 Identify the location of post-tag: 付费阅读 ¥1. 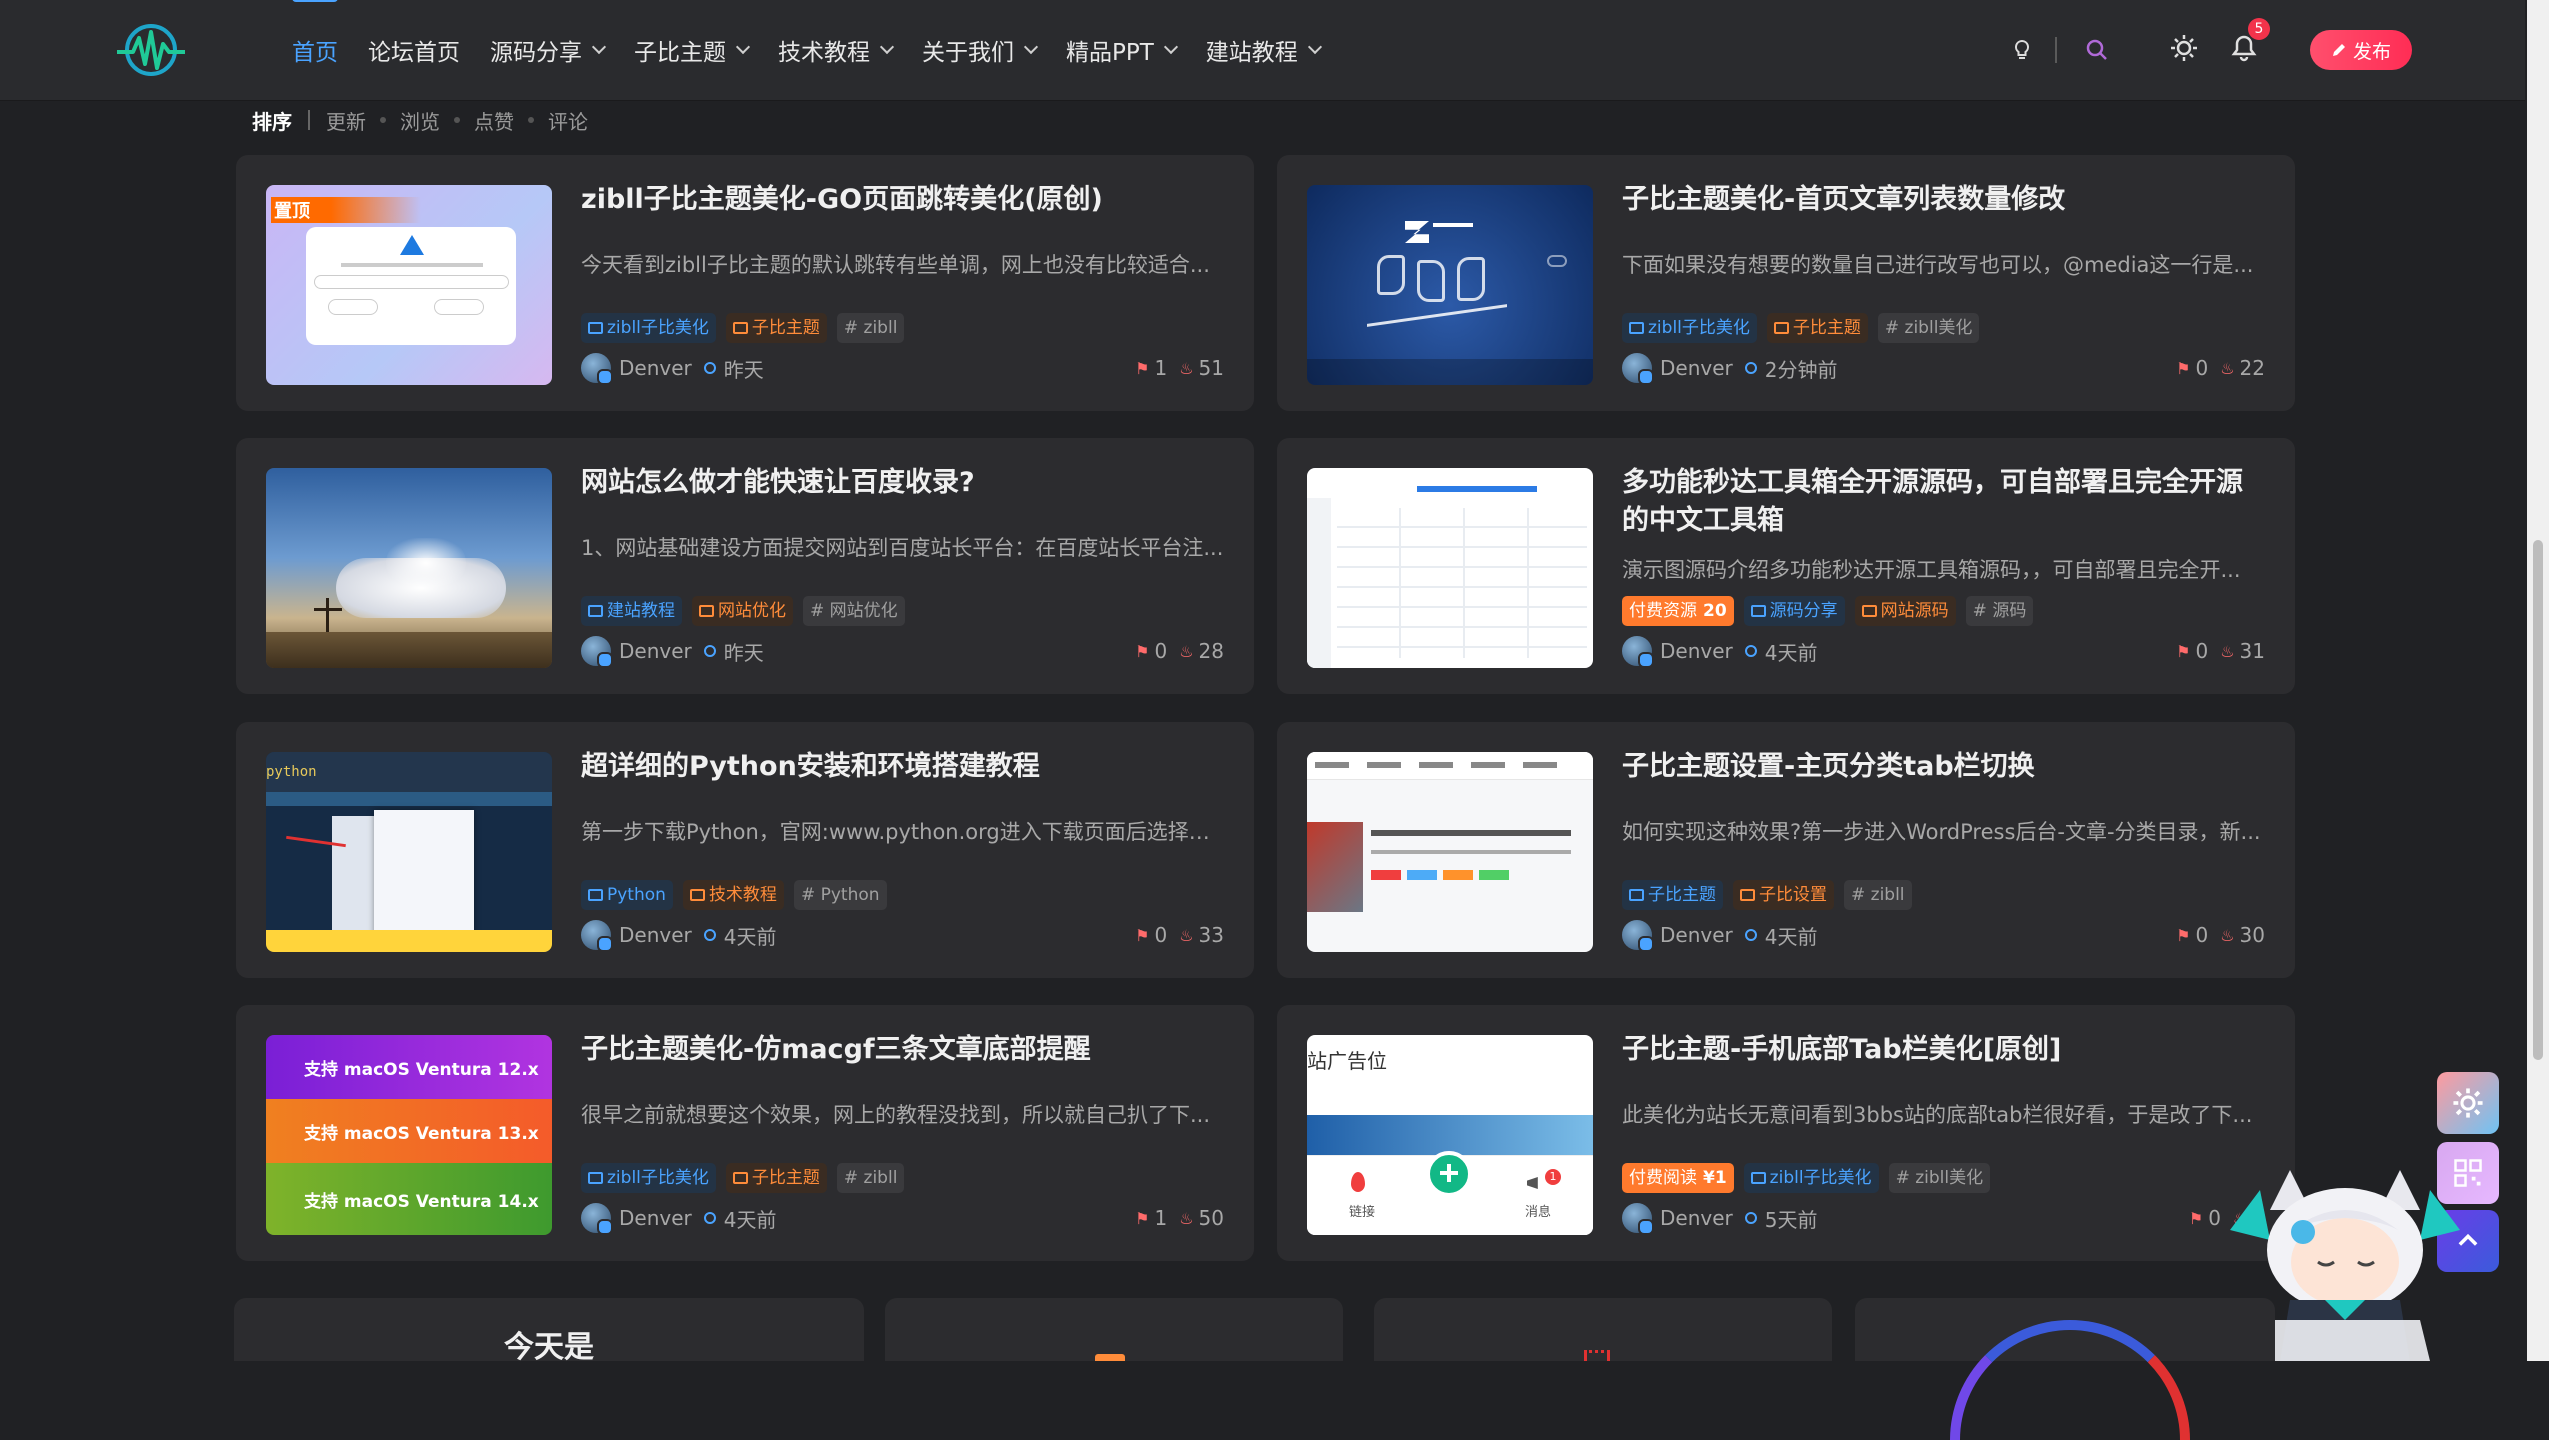
(1678, 1178).